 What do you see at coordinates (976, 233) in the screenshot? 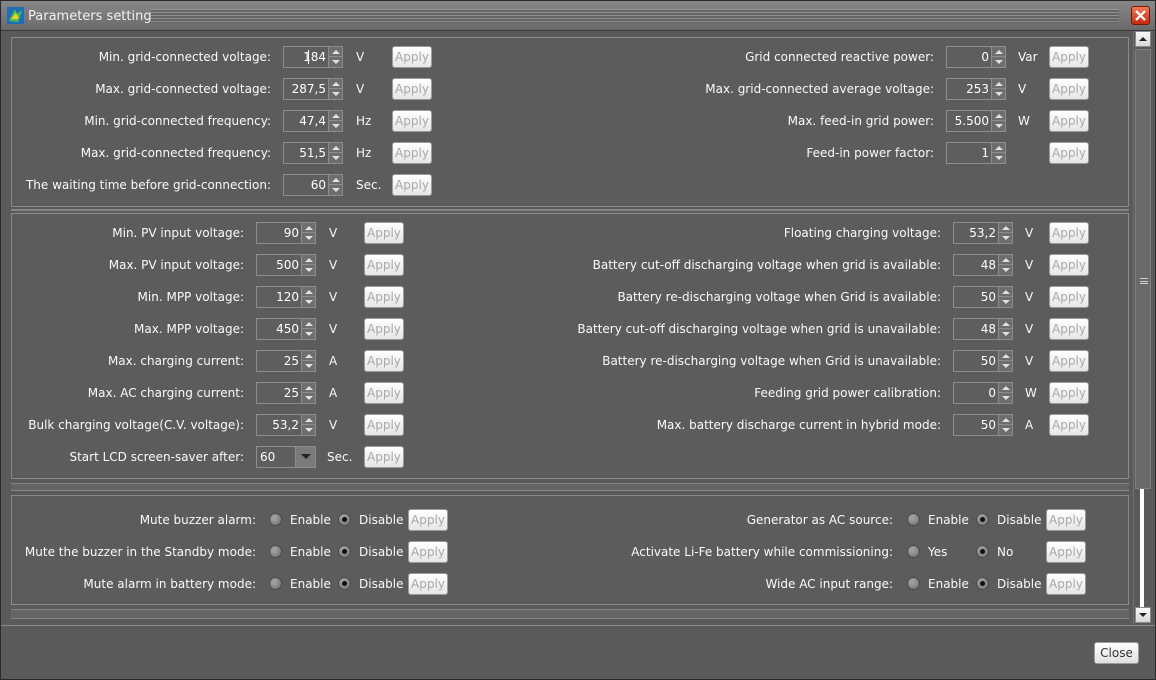
I see `pv-right-value: 53,2` at bounding box center [976, 233].